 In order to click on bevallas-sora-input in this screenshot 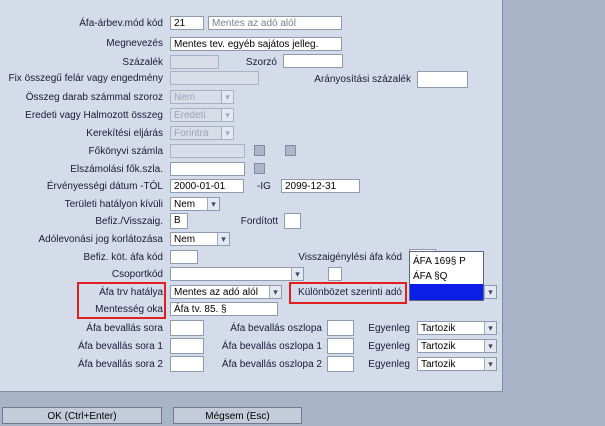, I will do `click(187, 328)`.